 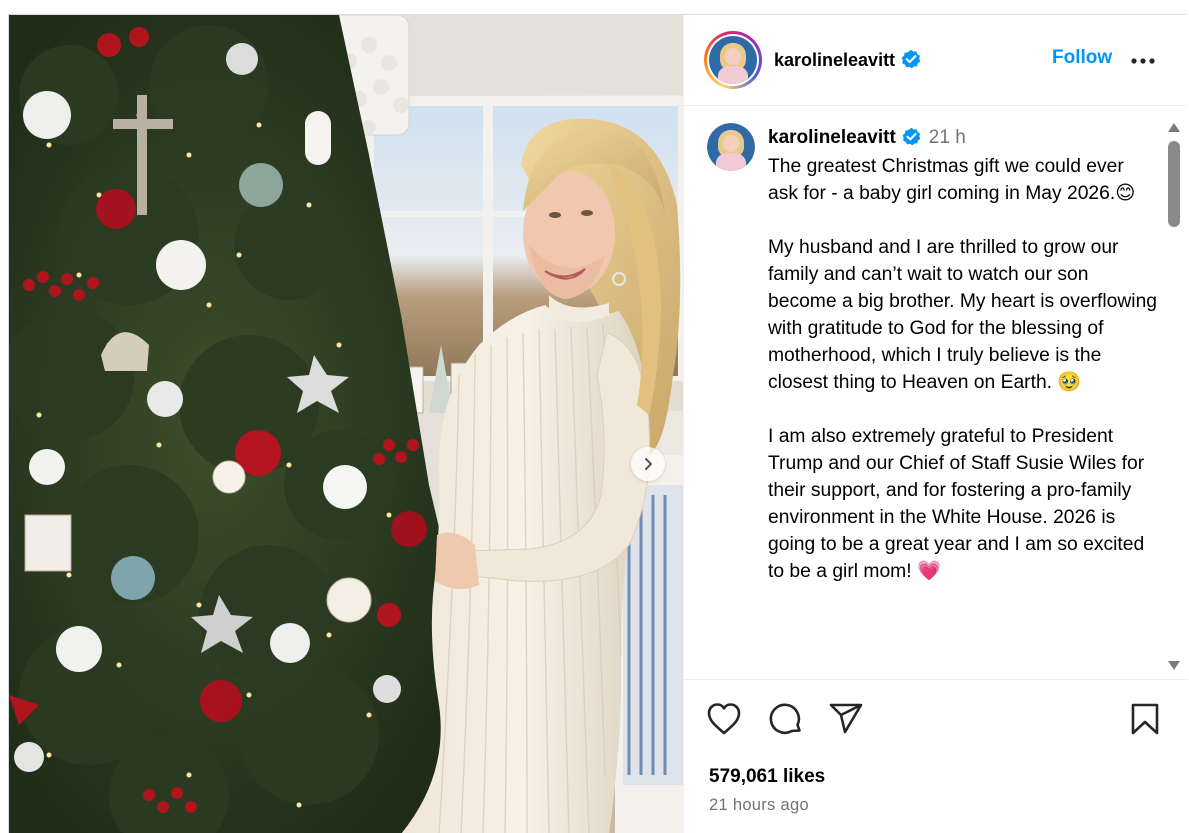 I want to click on caption-scrollbar, so click(x=1173, y=397).